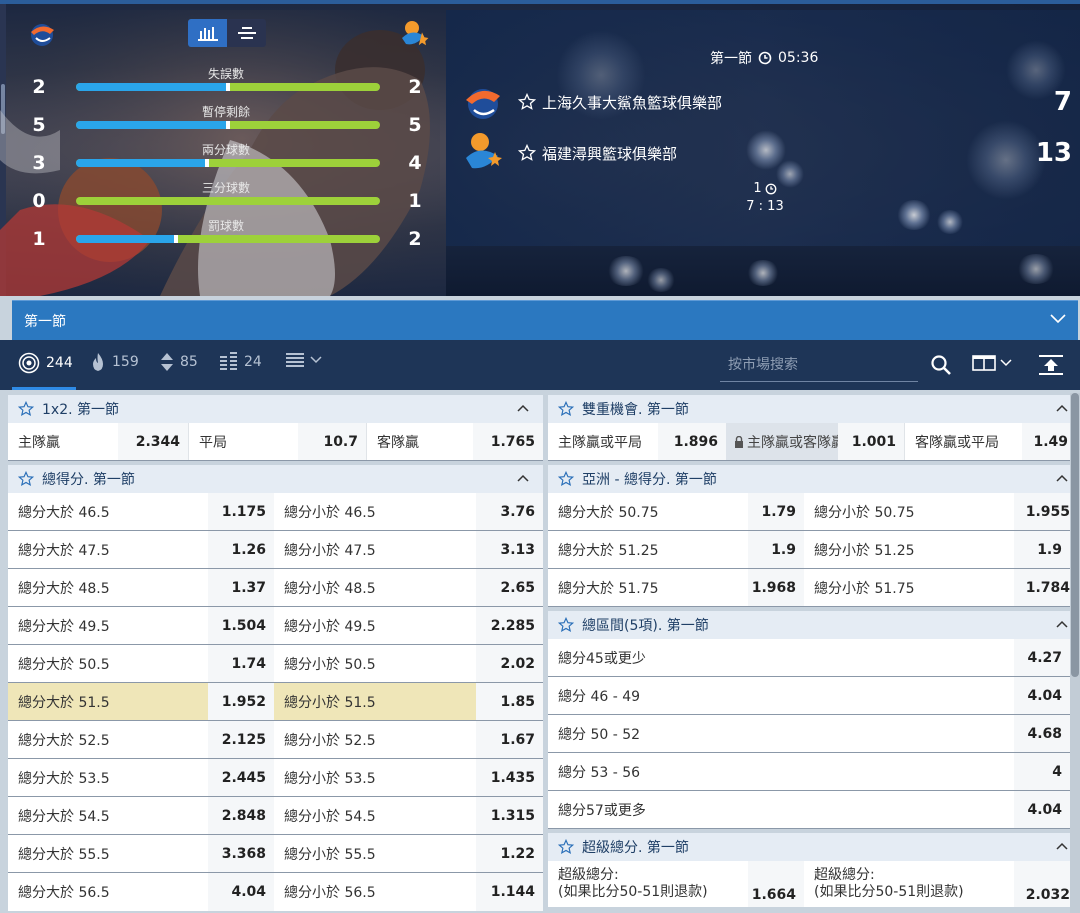 This screenshot has height=913, width=1080. Describe the element at coordinates (241, 663) in the screenshot. I see `over-odds: 1.74` at that location.